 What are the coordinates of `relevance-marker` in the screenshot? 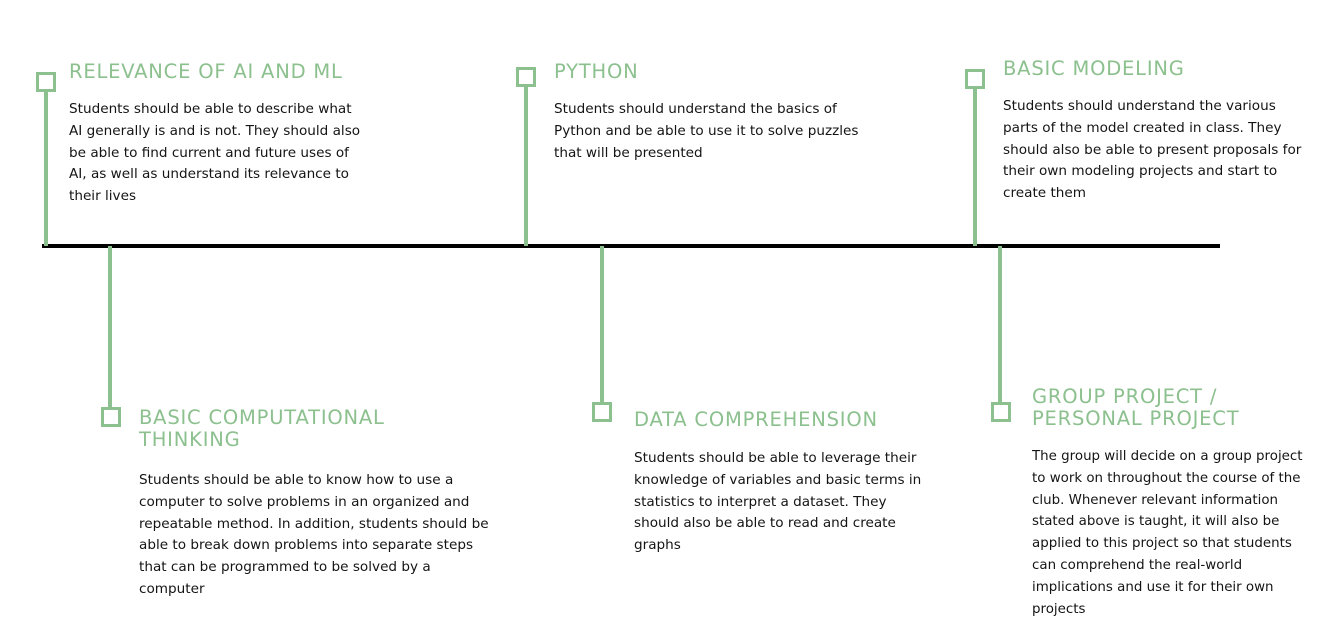 It's located at (46, 82).